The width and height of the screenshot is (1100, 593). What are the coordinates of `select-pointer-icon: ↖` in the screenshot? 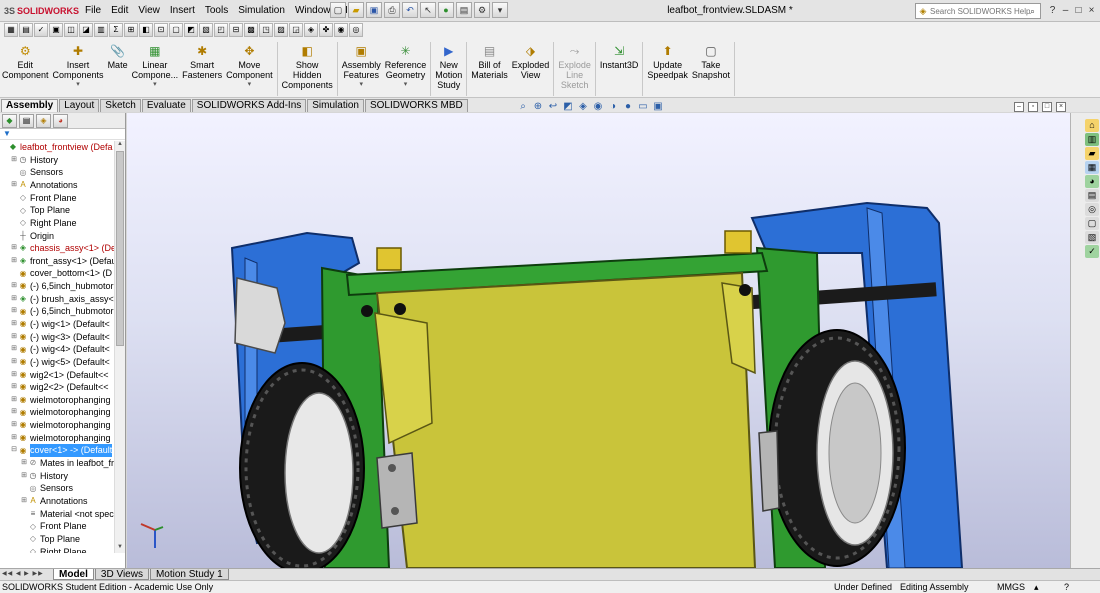 It's located at (428, 10).